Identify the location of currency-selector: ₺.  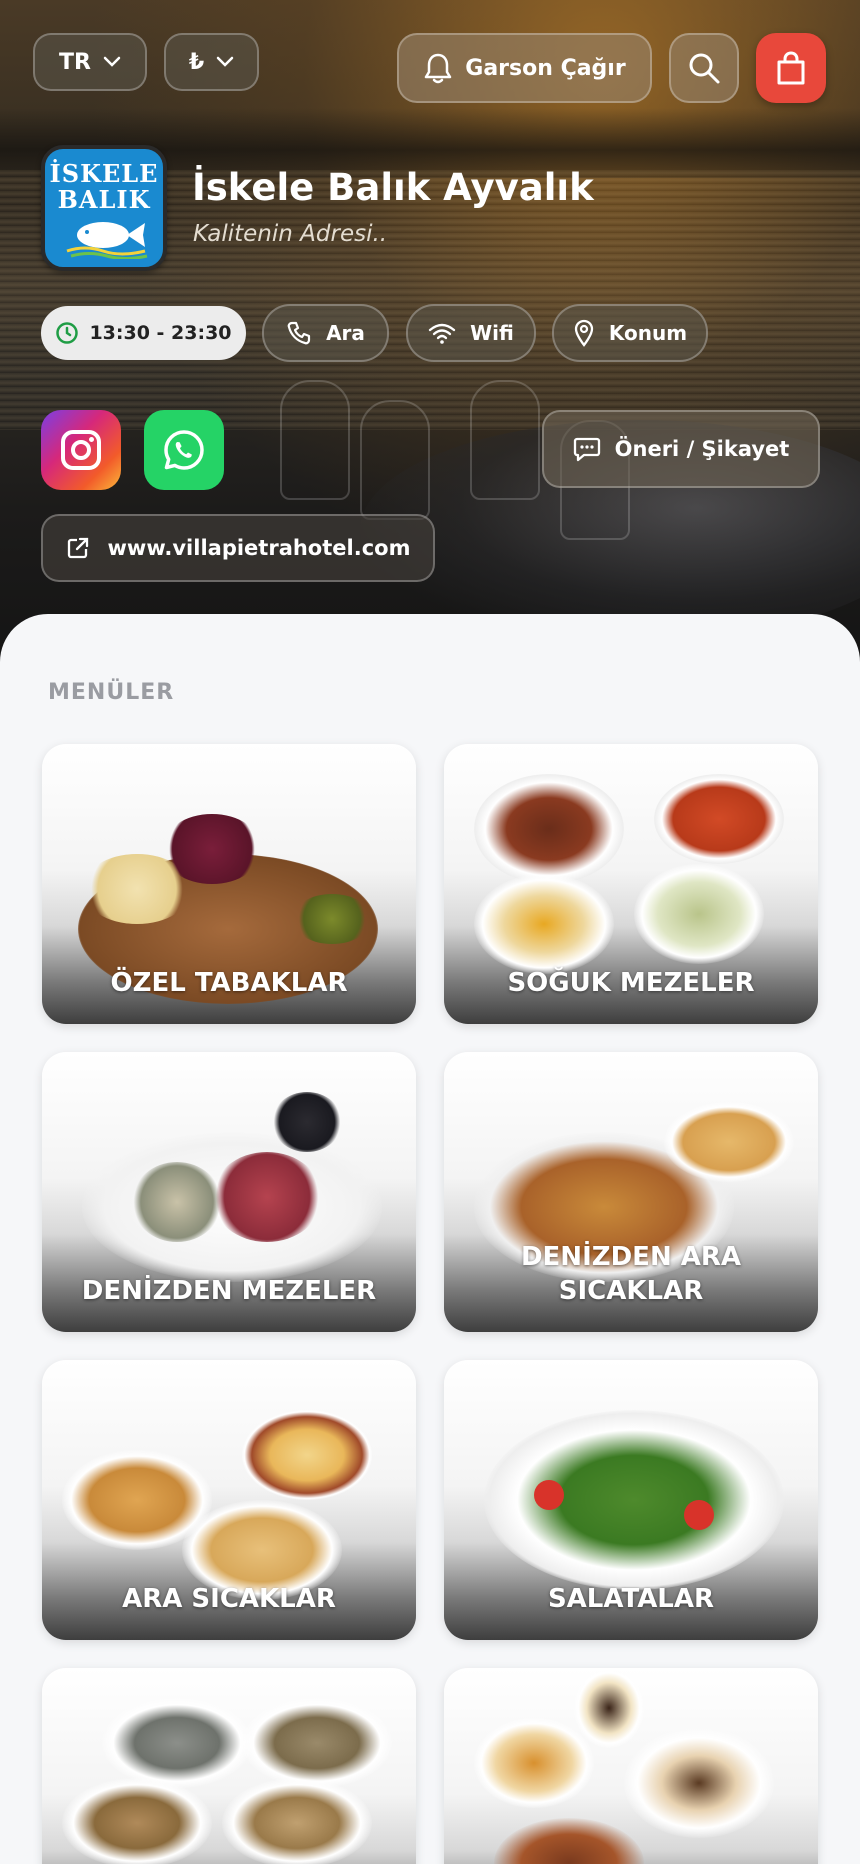
(211, 62).